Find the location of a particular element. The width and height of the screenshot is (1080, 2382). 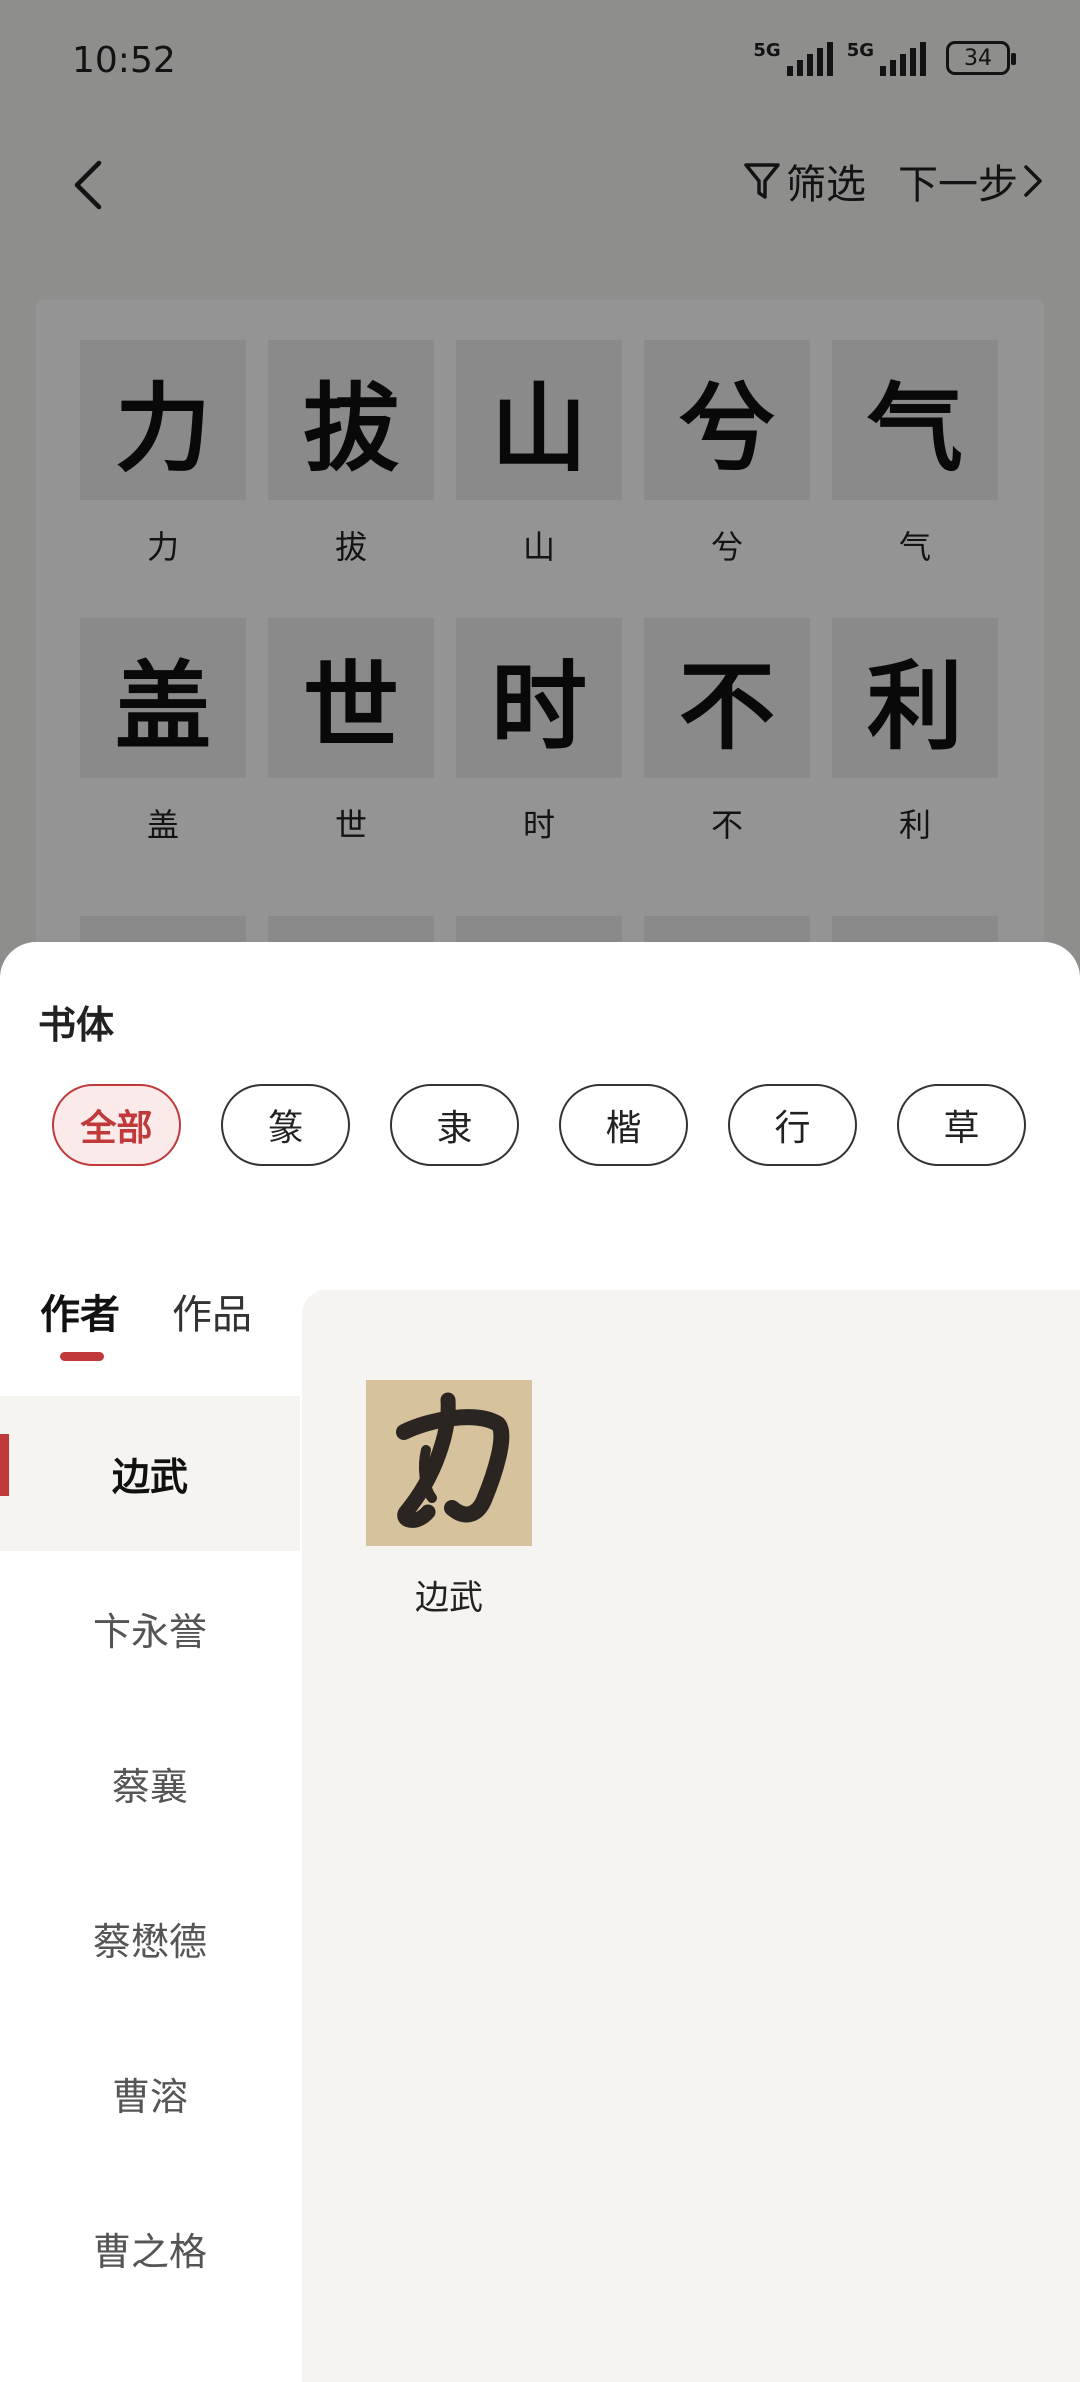

tab-bar: 作者 作品 is located at coordinates (146, 1322).